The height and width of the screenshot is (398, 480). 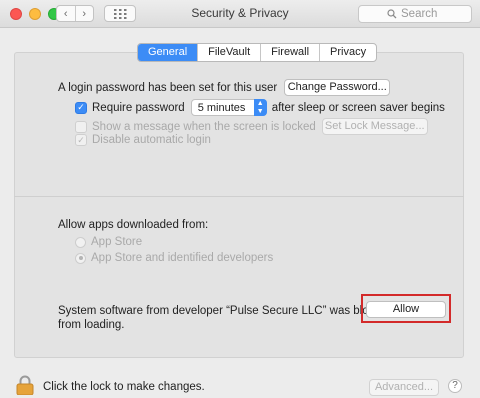 What do you see at coordinates (91, 325) in the screenshot?
I see `blocked-message-line2: from loading.` at bounding box center [91, 325].